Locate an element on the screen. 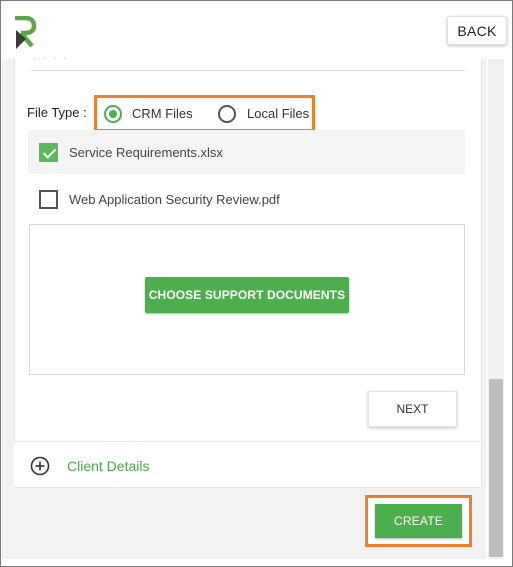 The width and height of the screenshot is (513, 567). app-logo-icon is located at coordinates (26, 32).